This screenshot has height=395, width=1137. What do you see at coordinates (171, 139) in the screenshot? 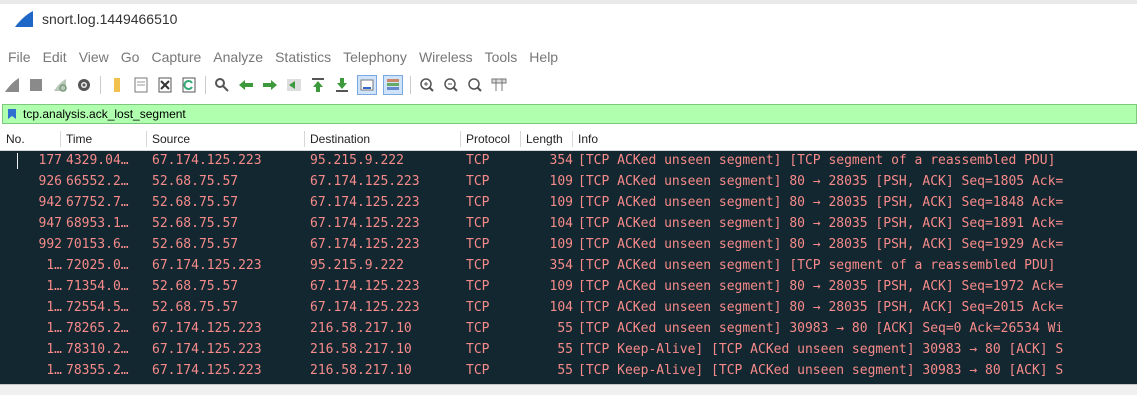
I see `column-header-source: Source` at bounding box center [171, 139].